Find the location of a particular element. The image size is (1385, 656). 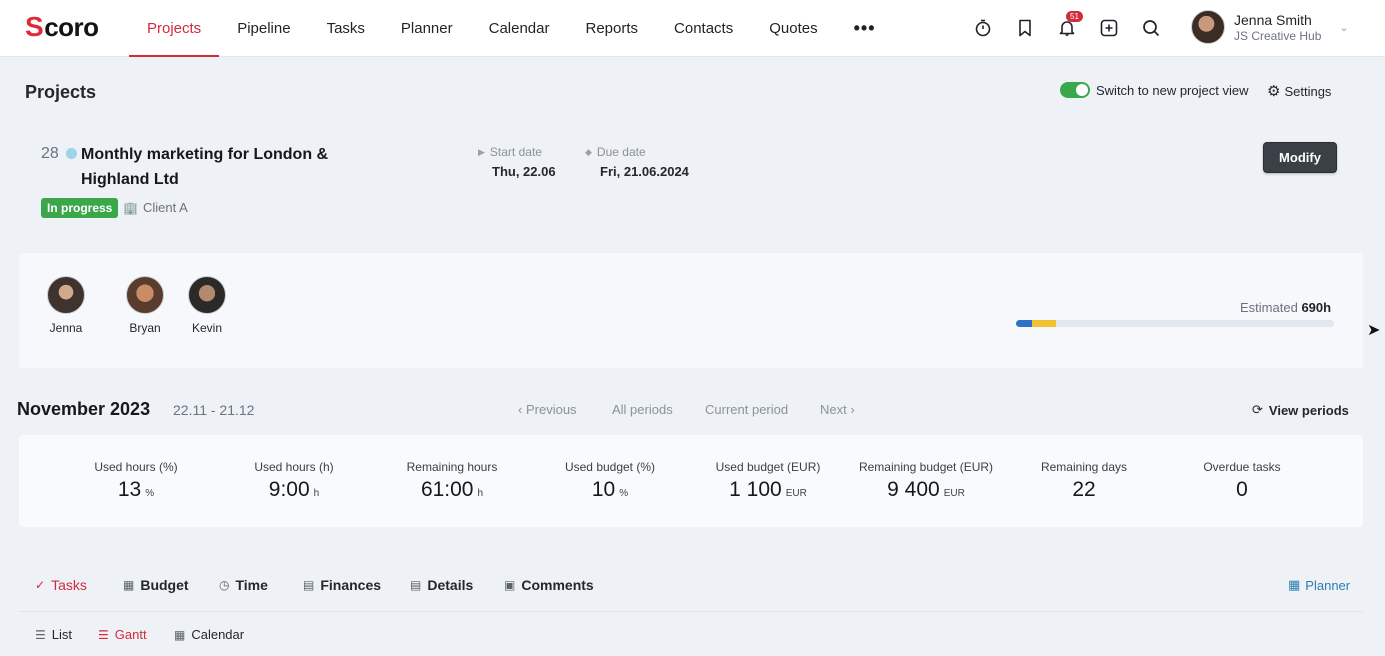

planner-link: ▦ Planner is located at coordinates (1319, 585).